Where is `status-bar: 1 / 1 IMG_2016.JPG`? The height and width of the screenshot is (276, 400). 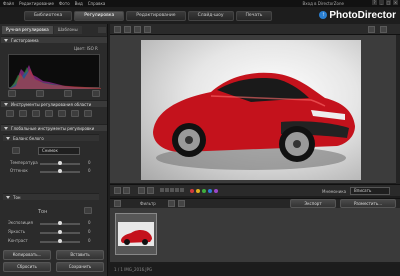
status-bar: 1 / 1 IMG_2016.JPG is located at coordinates (255, 270).